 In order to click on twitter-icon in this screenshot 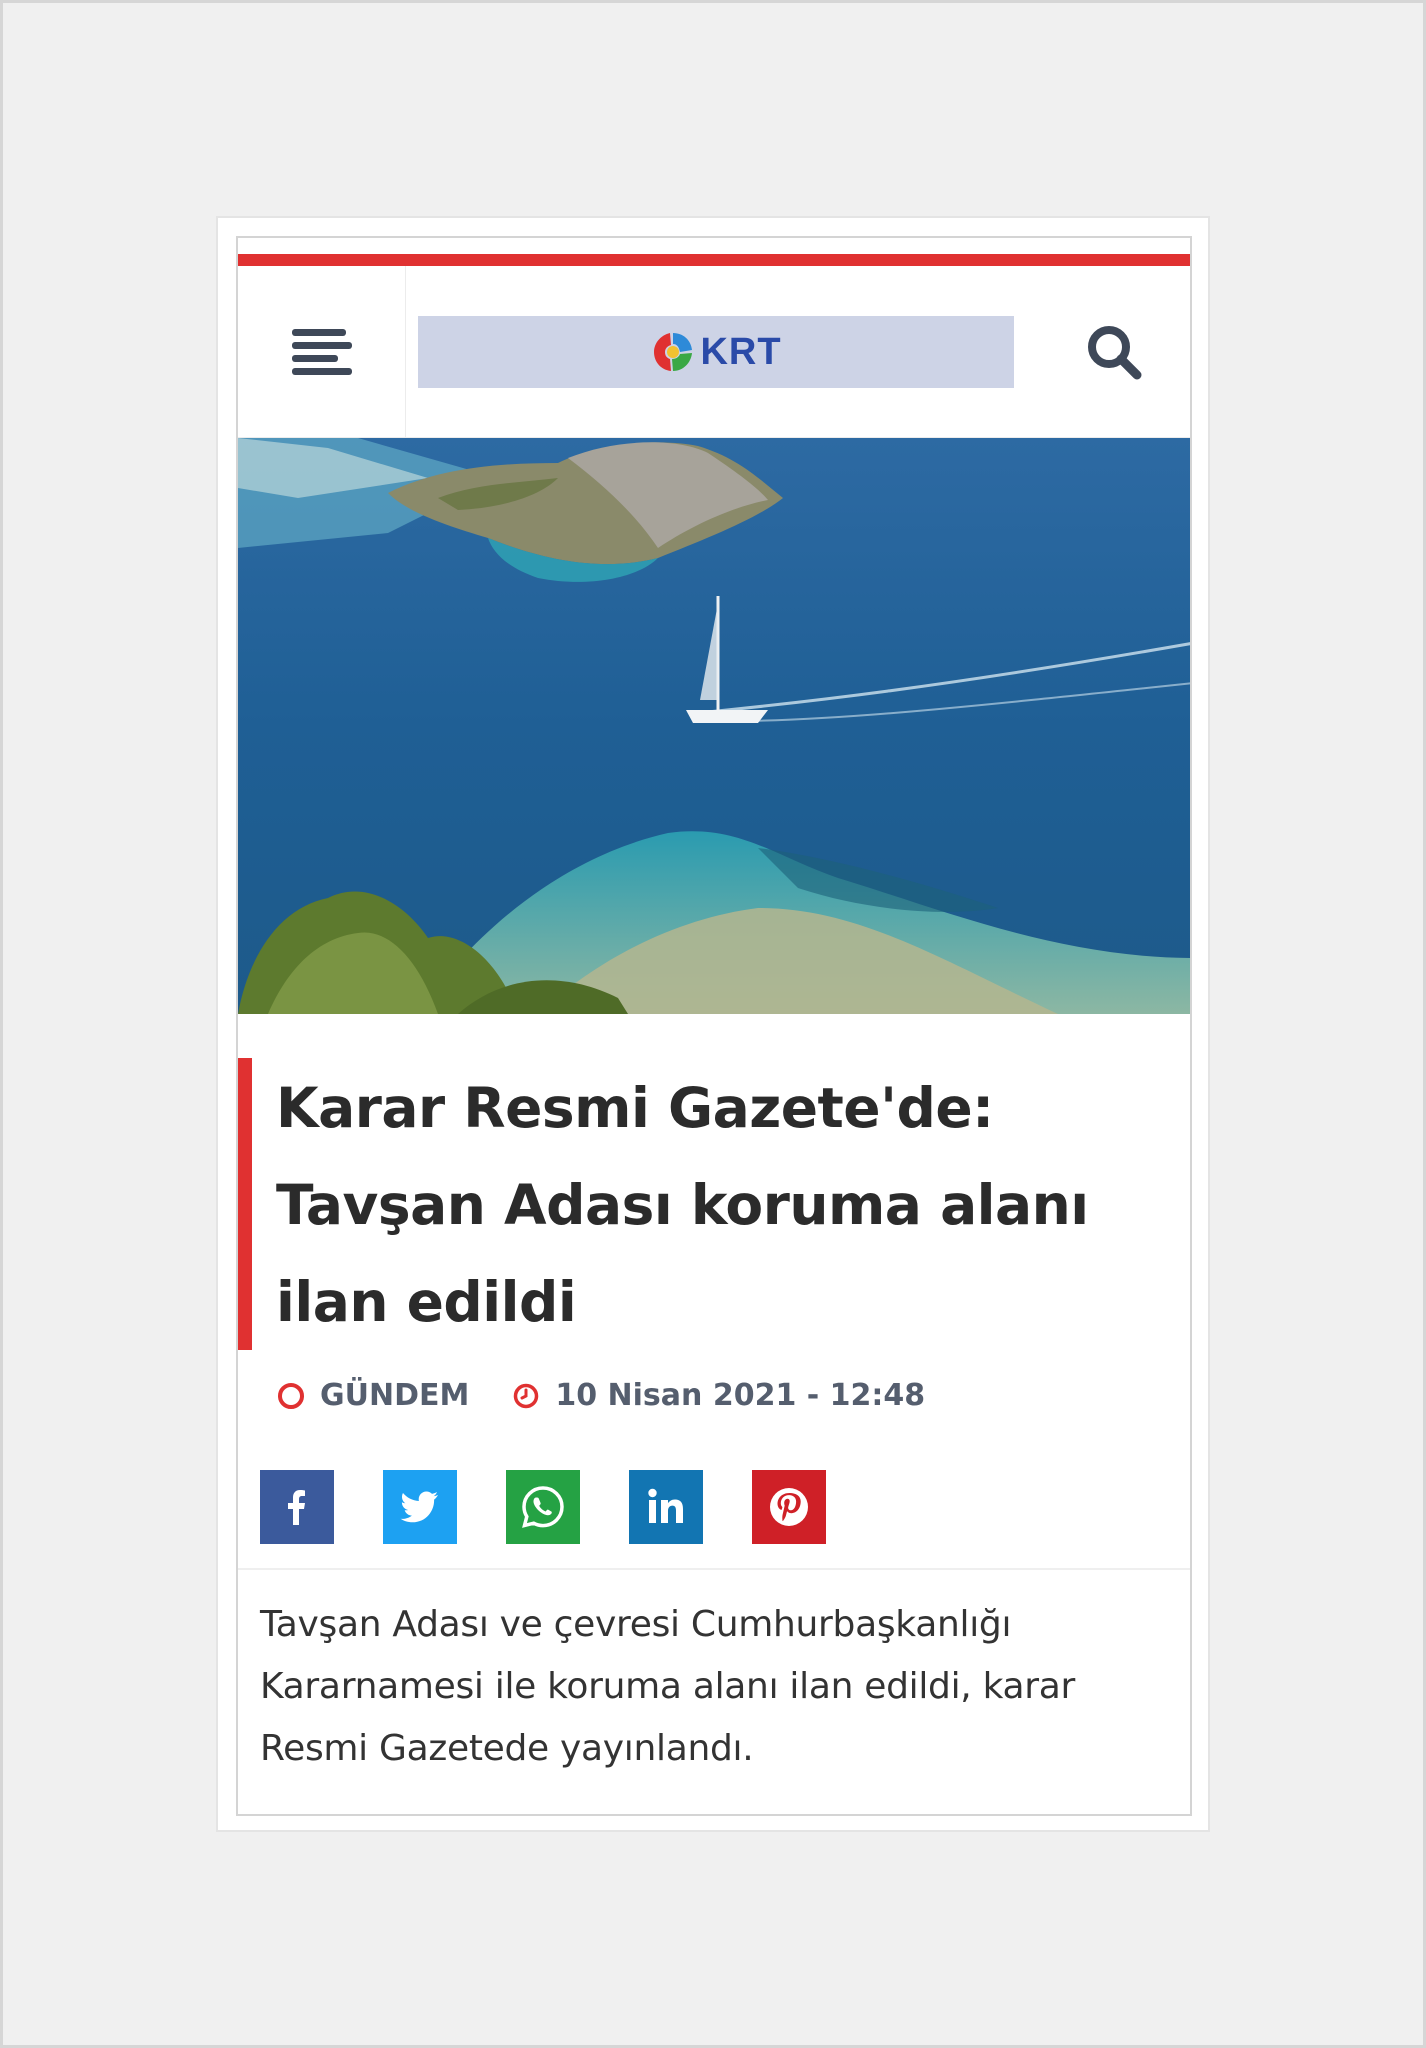, I will do `click(419, 1507)`.